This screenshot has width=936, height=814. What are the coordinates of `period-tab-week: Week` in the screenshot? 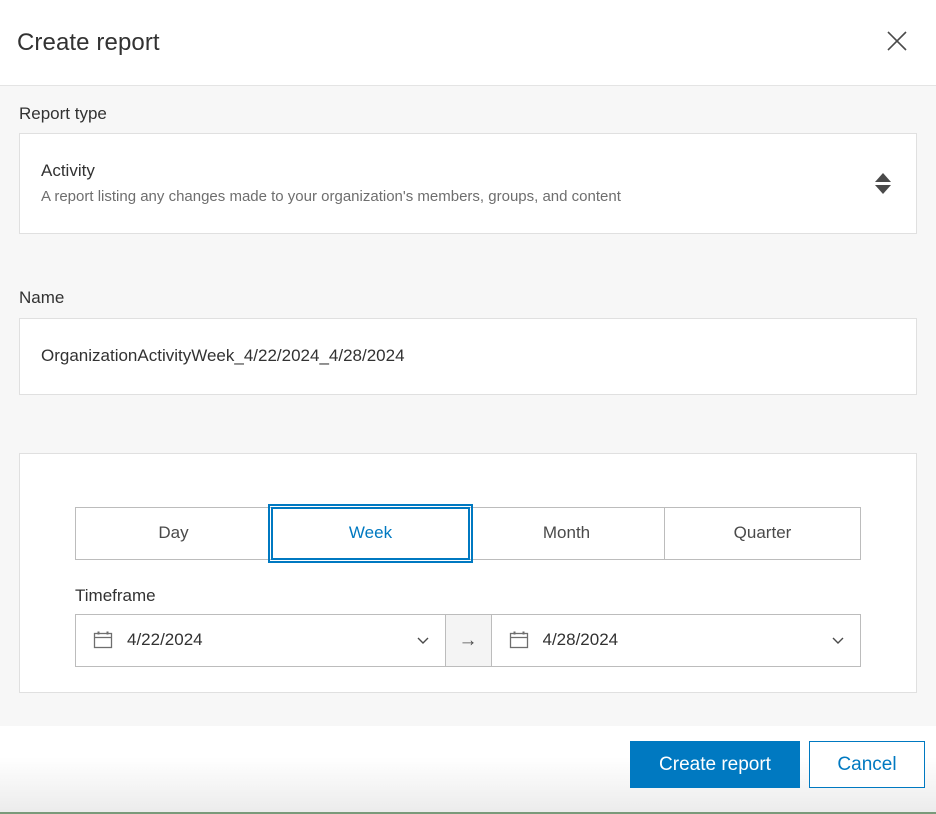 It's located at (370, 533).